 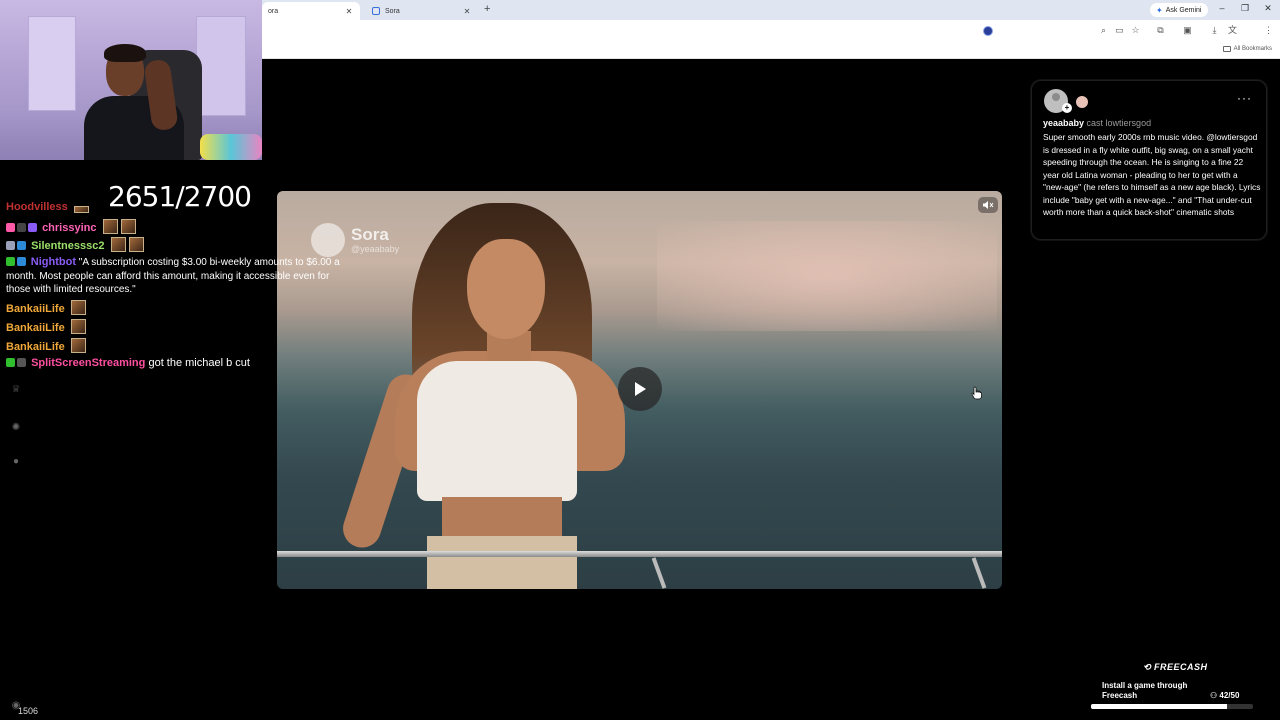 I want to click on sora-logo-icon, so click(x=328, y=240).